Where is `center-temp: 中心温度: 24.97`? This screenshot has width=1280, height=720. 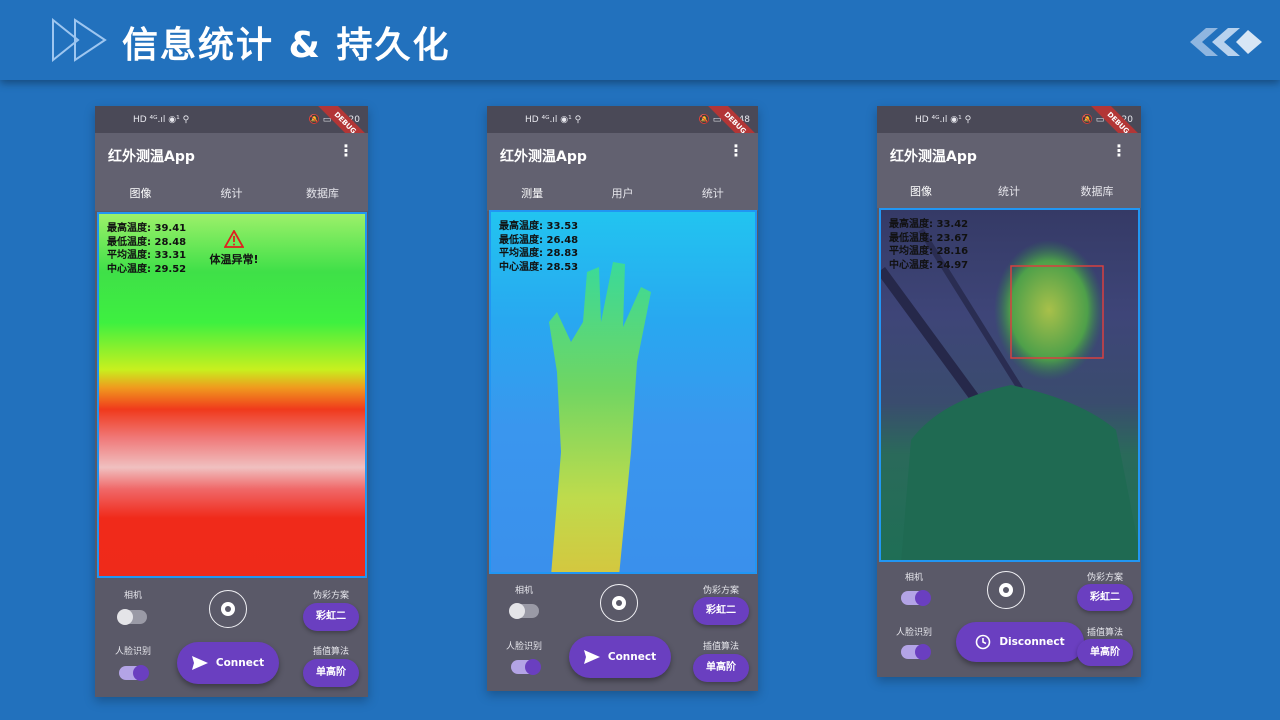
center-temp: 中心温度: 24.97 is located at coordinates (929, 265).